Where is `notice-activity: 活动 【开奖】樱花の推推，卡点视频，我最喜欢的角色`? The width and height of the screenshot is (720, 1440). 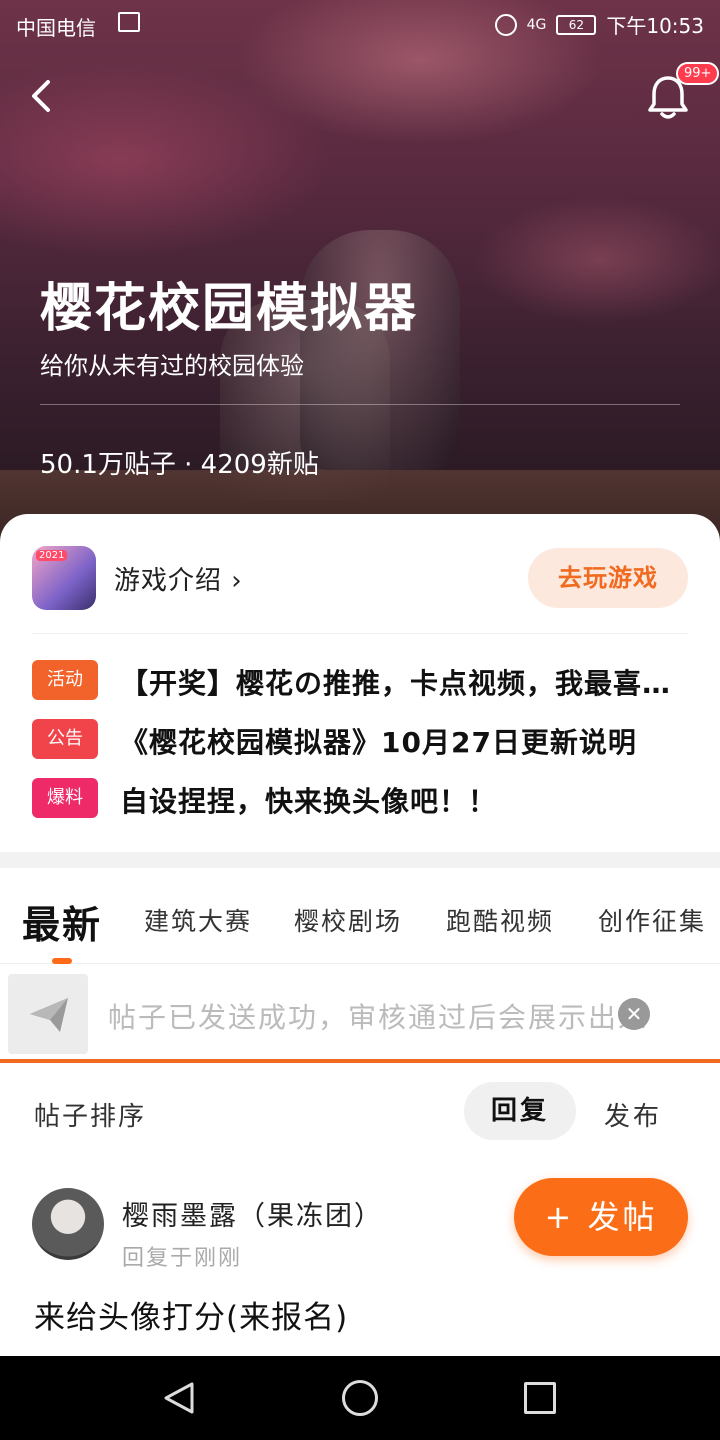
notice-activity: 活动 【开奖】樱花の推推，卡点视频，我最喜欢的角色 is located at coordinates (361, 680).